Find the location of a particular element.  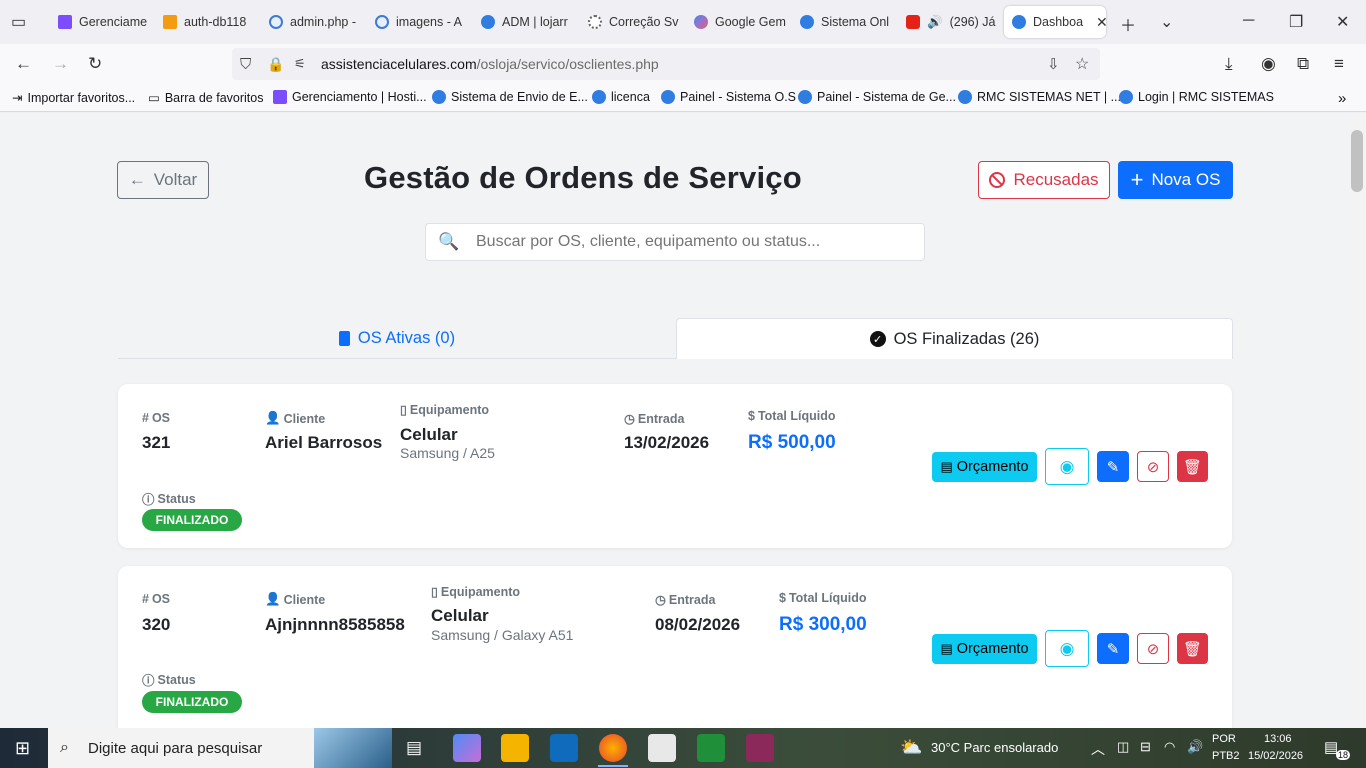

edit-icon: ✎ is located at coordinates (1113, 467).